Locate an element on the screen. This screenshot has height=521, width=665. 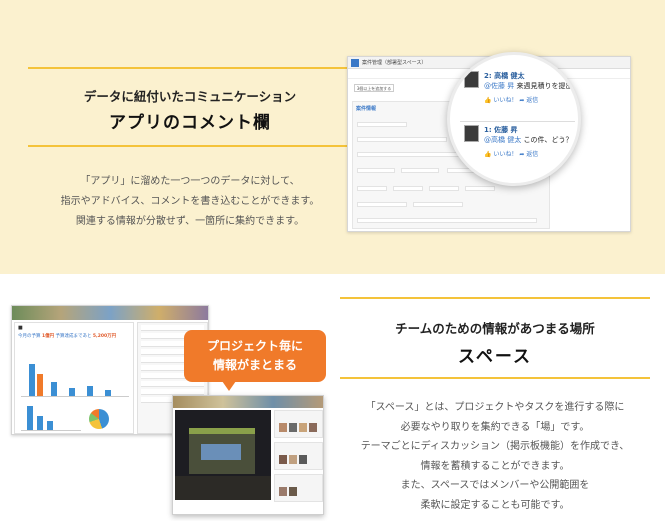
space-heading-line-bottom is located at coordinates (495, 378).